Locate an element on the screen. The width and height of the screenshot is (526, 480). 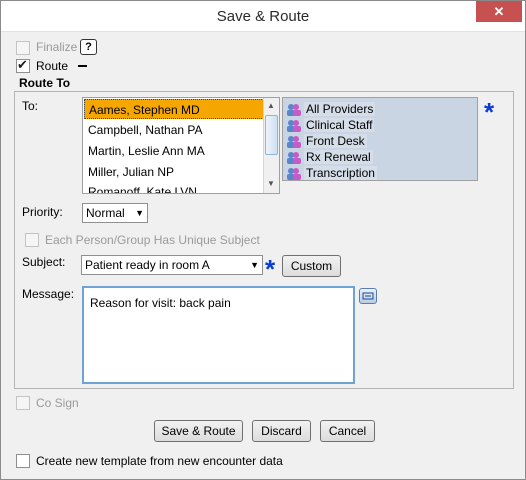
list-item: Rx Renewal is located at coordinates (329, 157).